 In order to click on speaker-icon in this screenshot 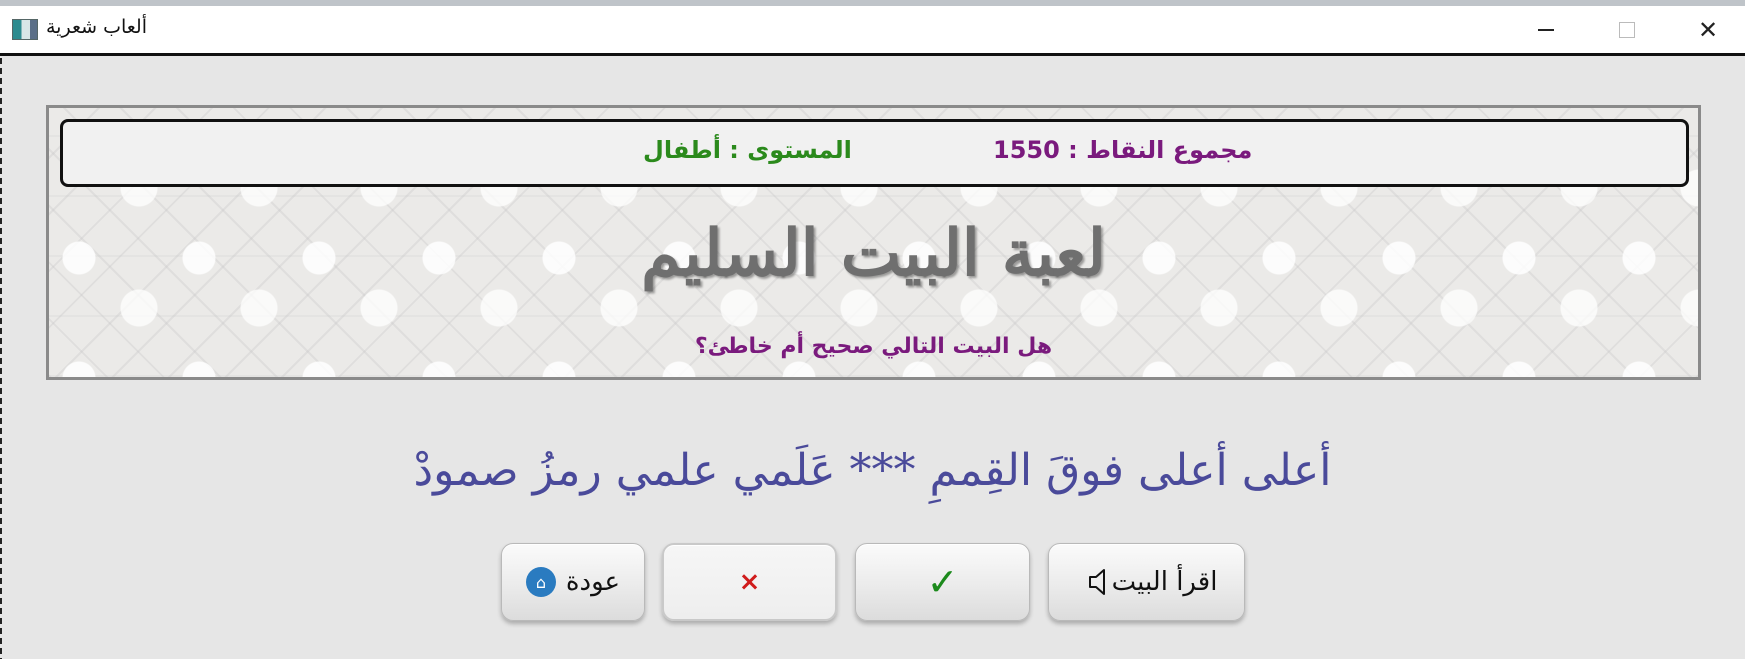, I will do `click(1100, 582)`.